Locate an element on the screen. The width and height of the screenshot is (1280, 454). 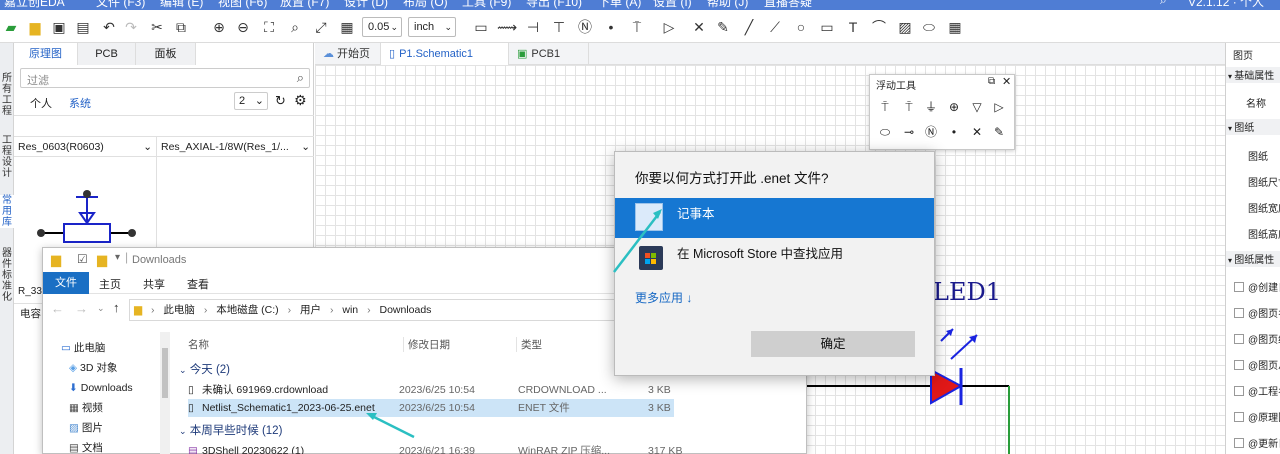
scope-tab-personal: 个人 is located at coordinates (41, 103).